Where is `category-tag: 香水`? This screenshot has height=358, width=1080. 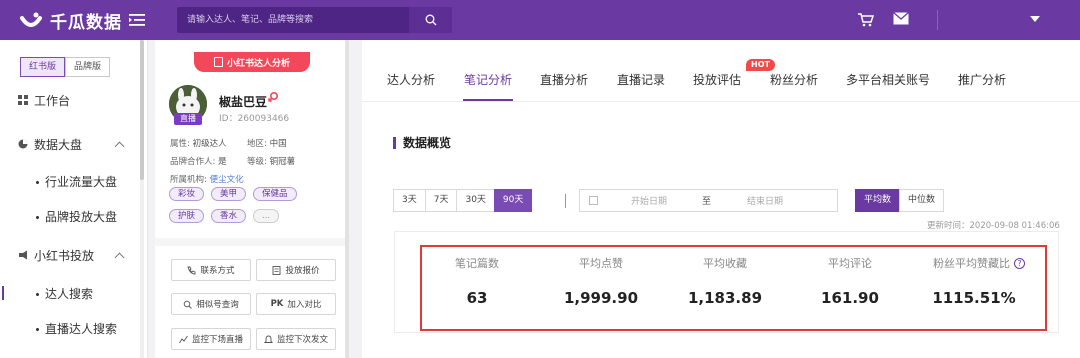 category-tag: 香水 is located at coordinates (229, 216).